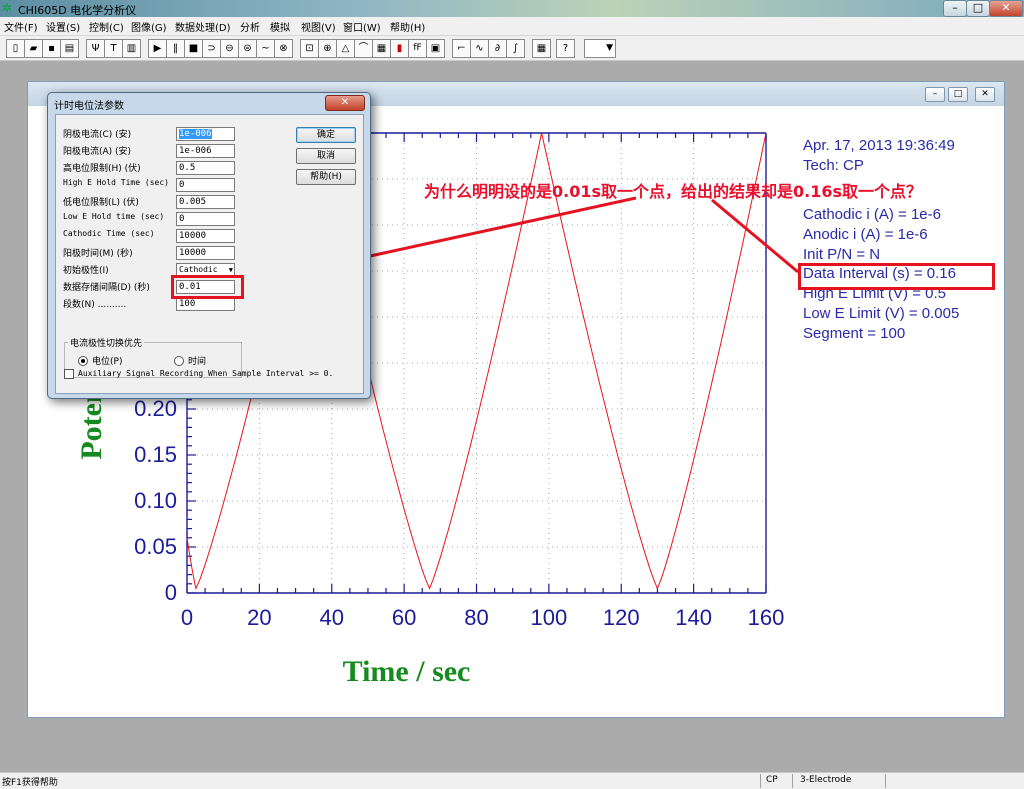 Image resolution: width=1024 pixels, height=789 pixels. Describe the element at coordinates (89, 106) in the screenshot. I see `dialog-title: 计时电位法参数` at that location.